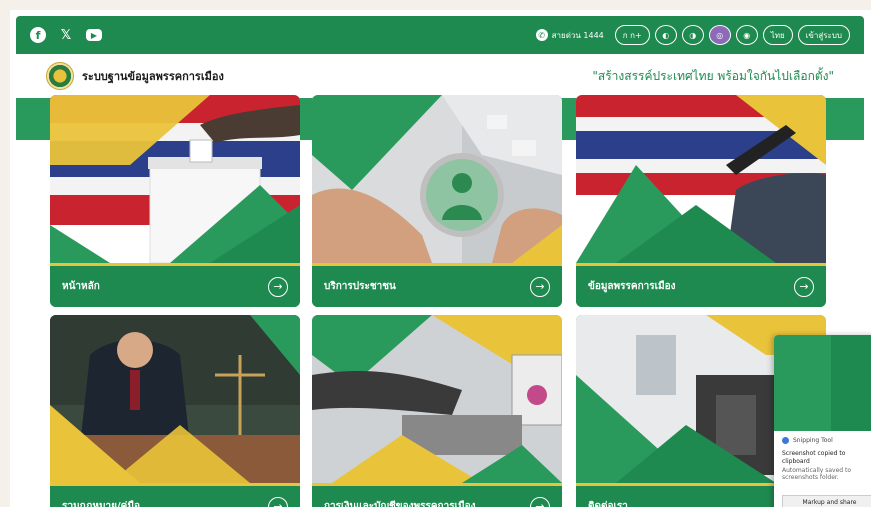  I want to click on site-logo, so click(60, 76).